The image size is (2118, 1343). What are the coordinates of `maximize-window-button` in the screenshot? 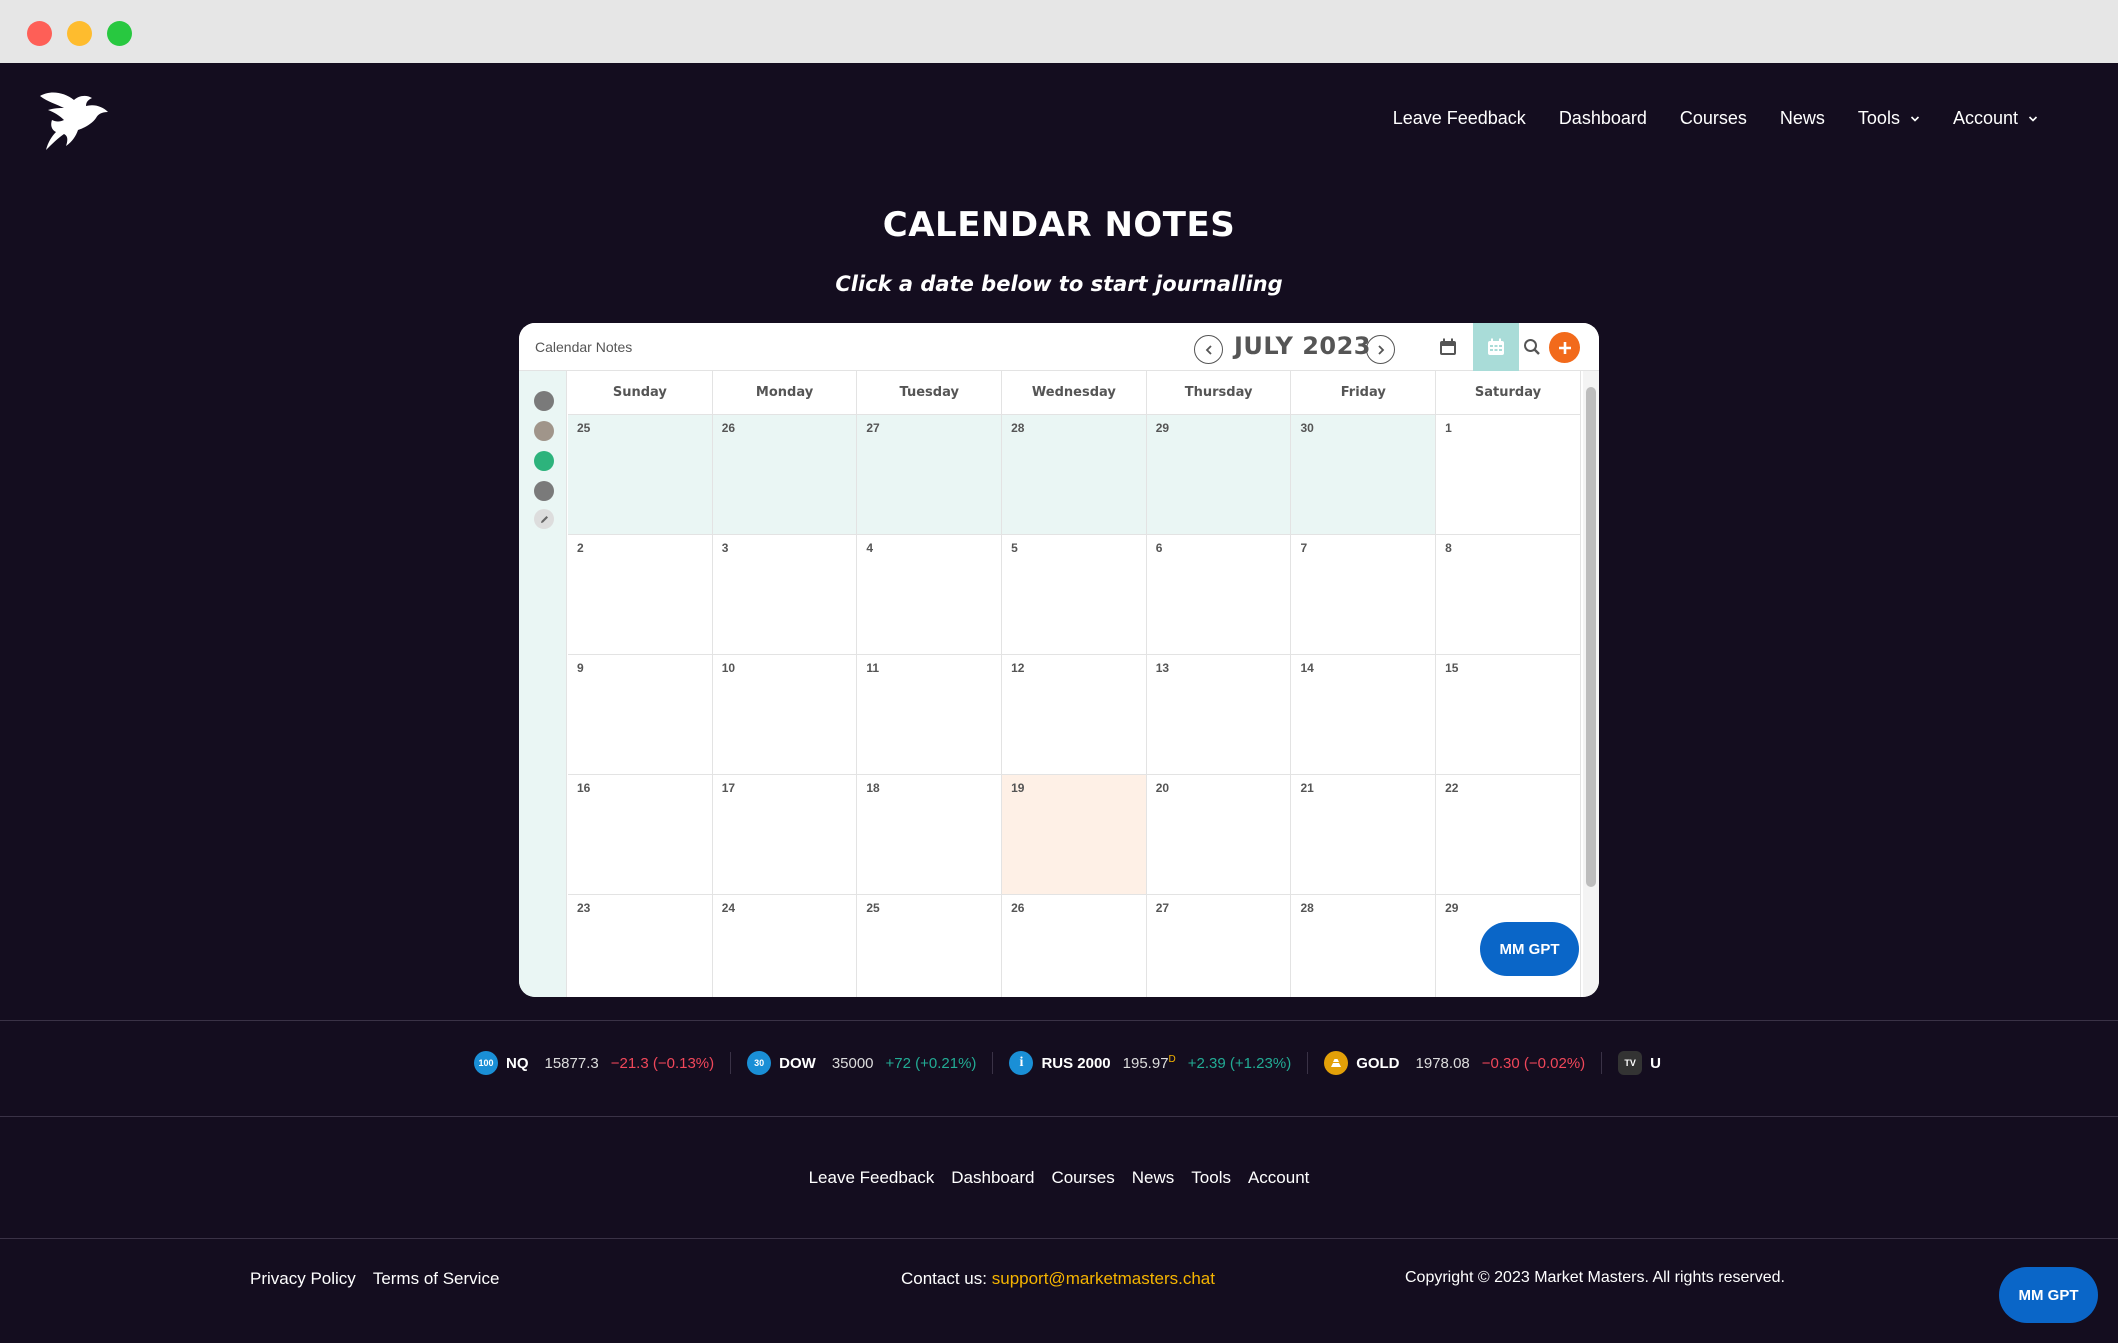 It's located at (119, 33).